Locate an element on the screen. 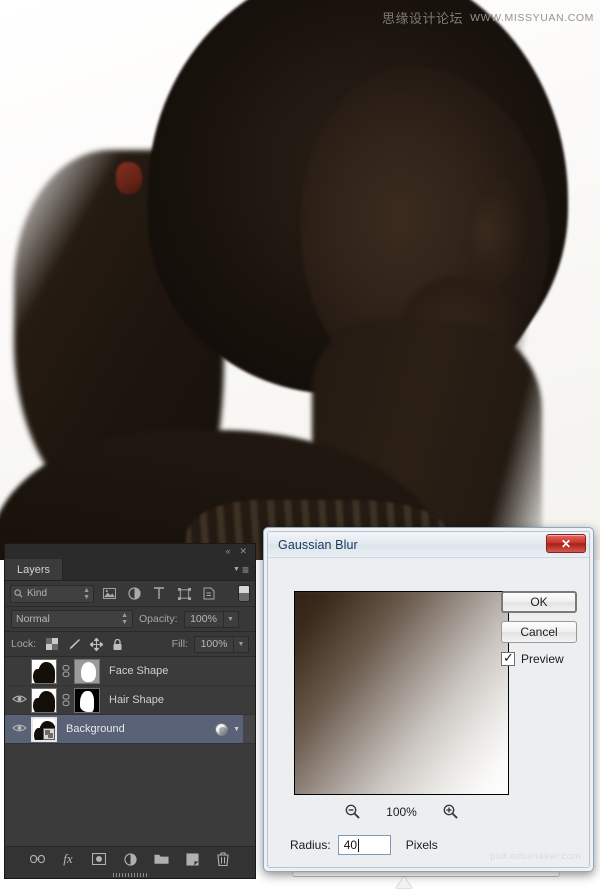  smart-object-badge-icon is located at coordinates (49, 733).